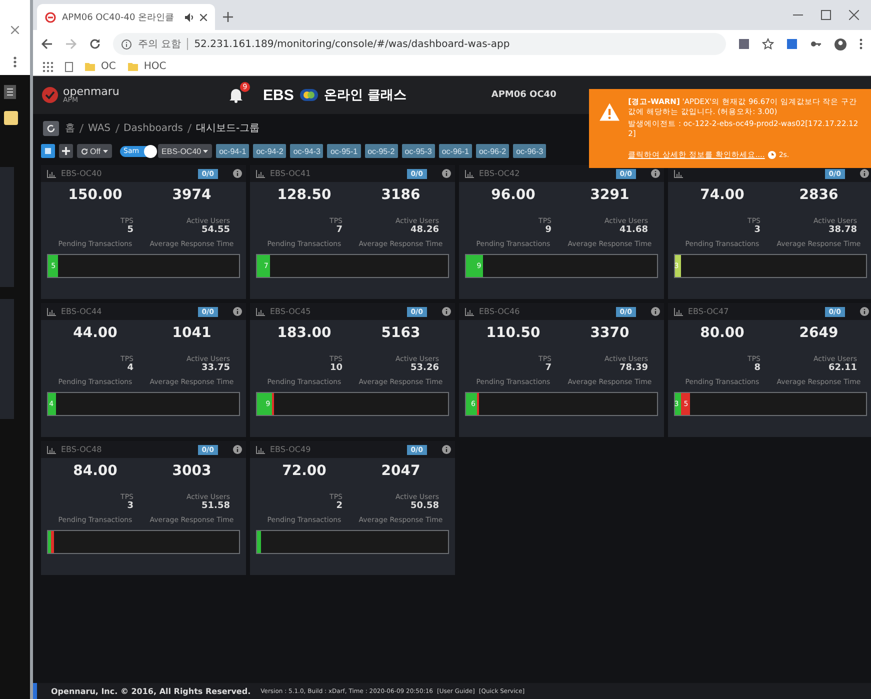 This screenshot has width=871, height=699. I want to click on metric-value: 38.78, so click(843, 230).